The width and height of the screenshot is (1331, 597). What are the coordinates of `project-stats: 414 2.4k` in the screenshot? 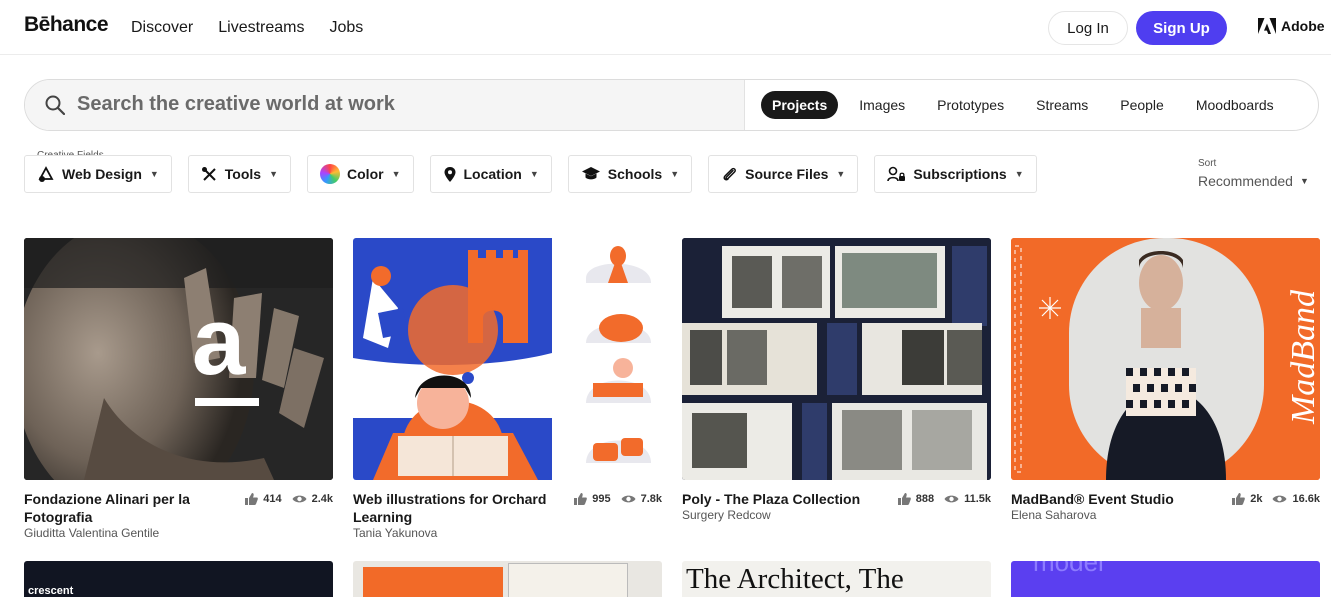 It's located at (288, 498).